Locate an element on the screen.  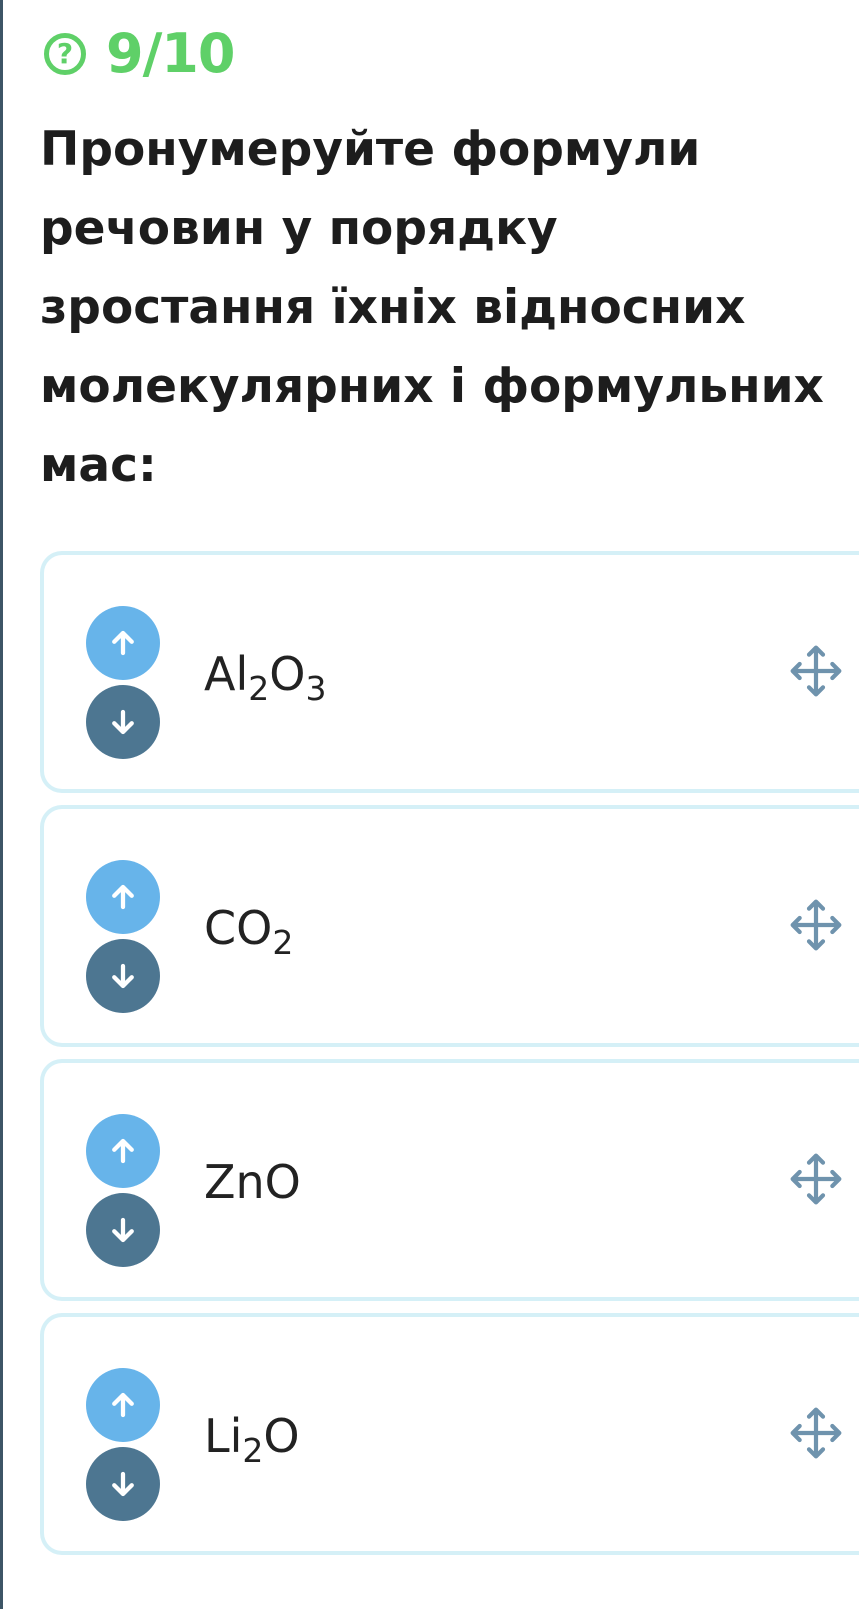
formula-symbol: Al is located at coordinates (226, 674).